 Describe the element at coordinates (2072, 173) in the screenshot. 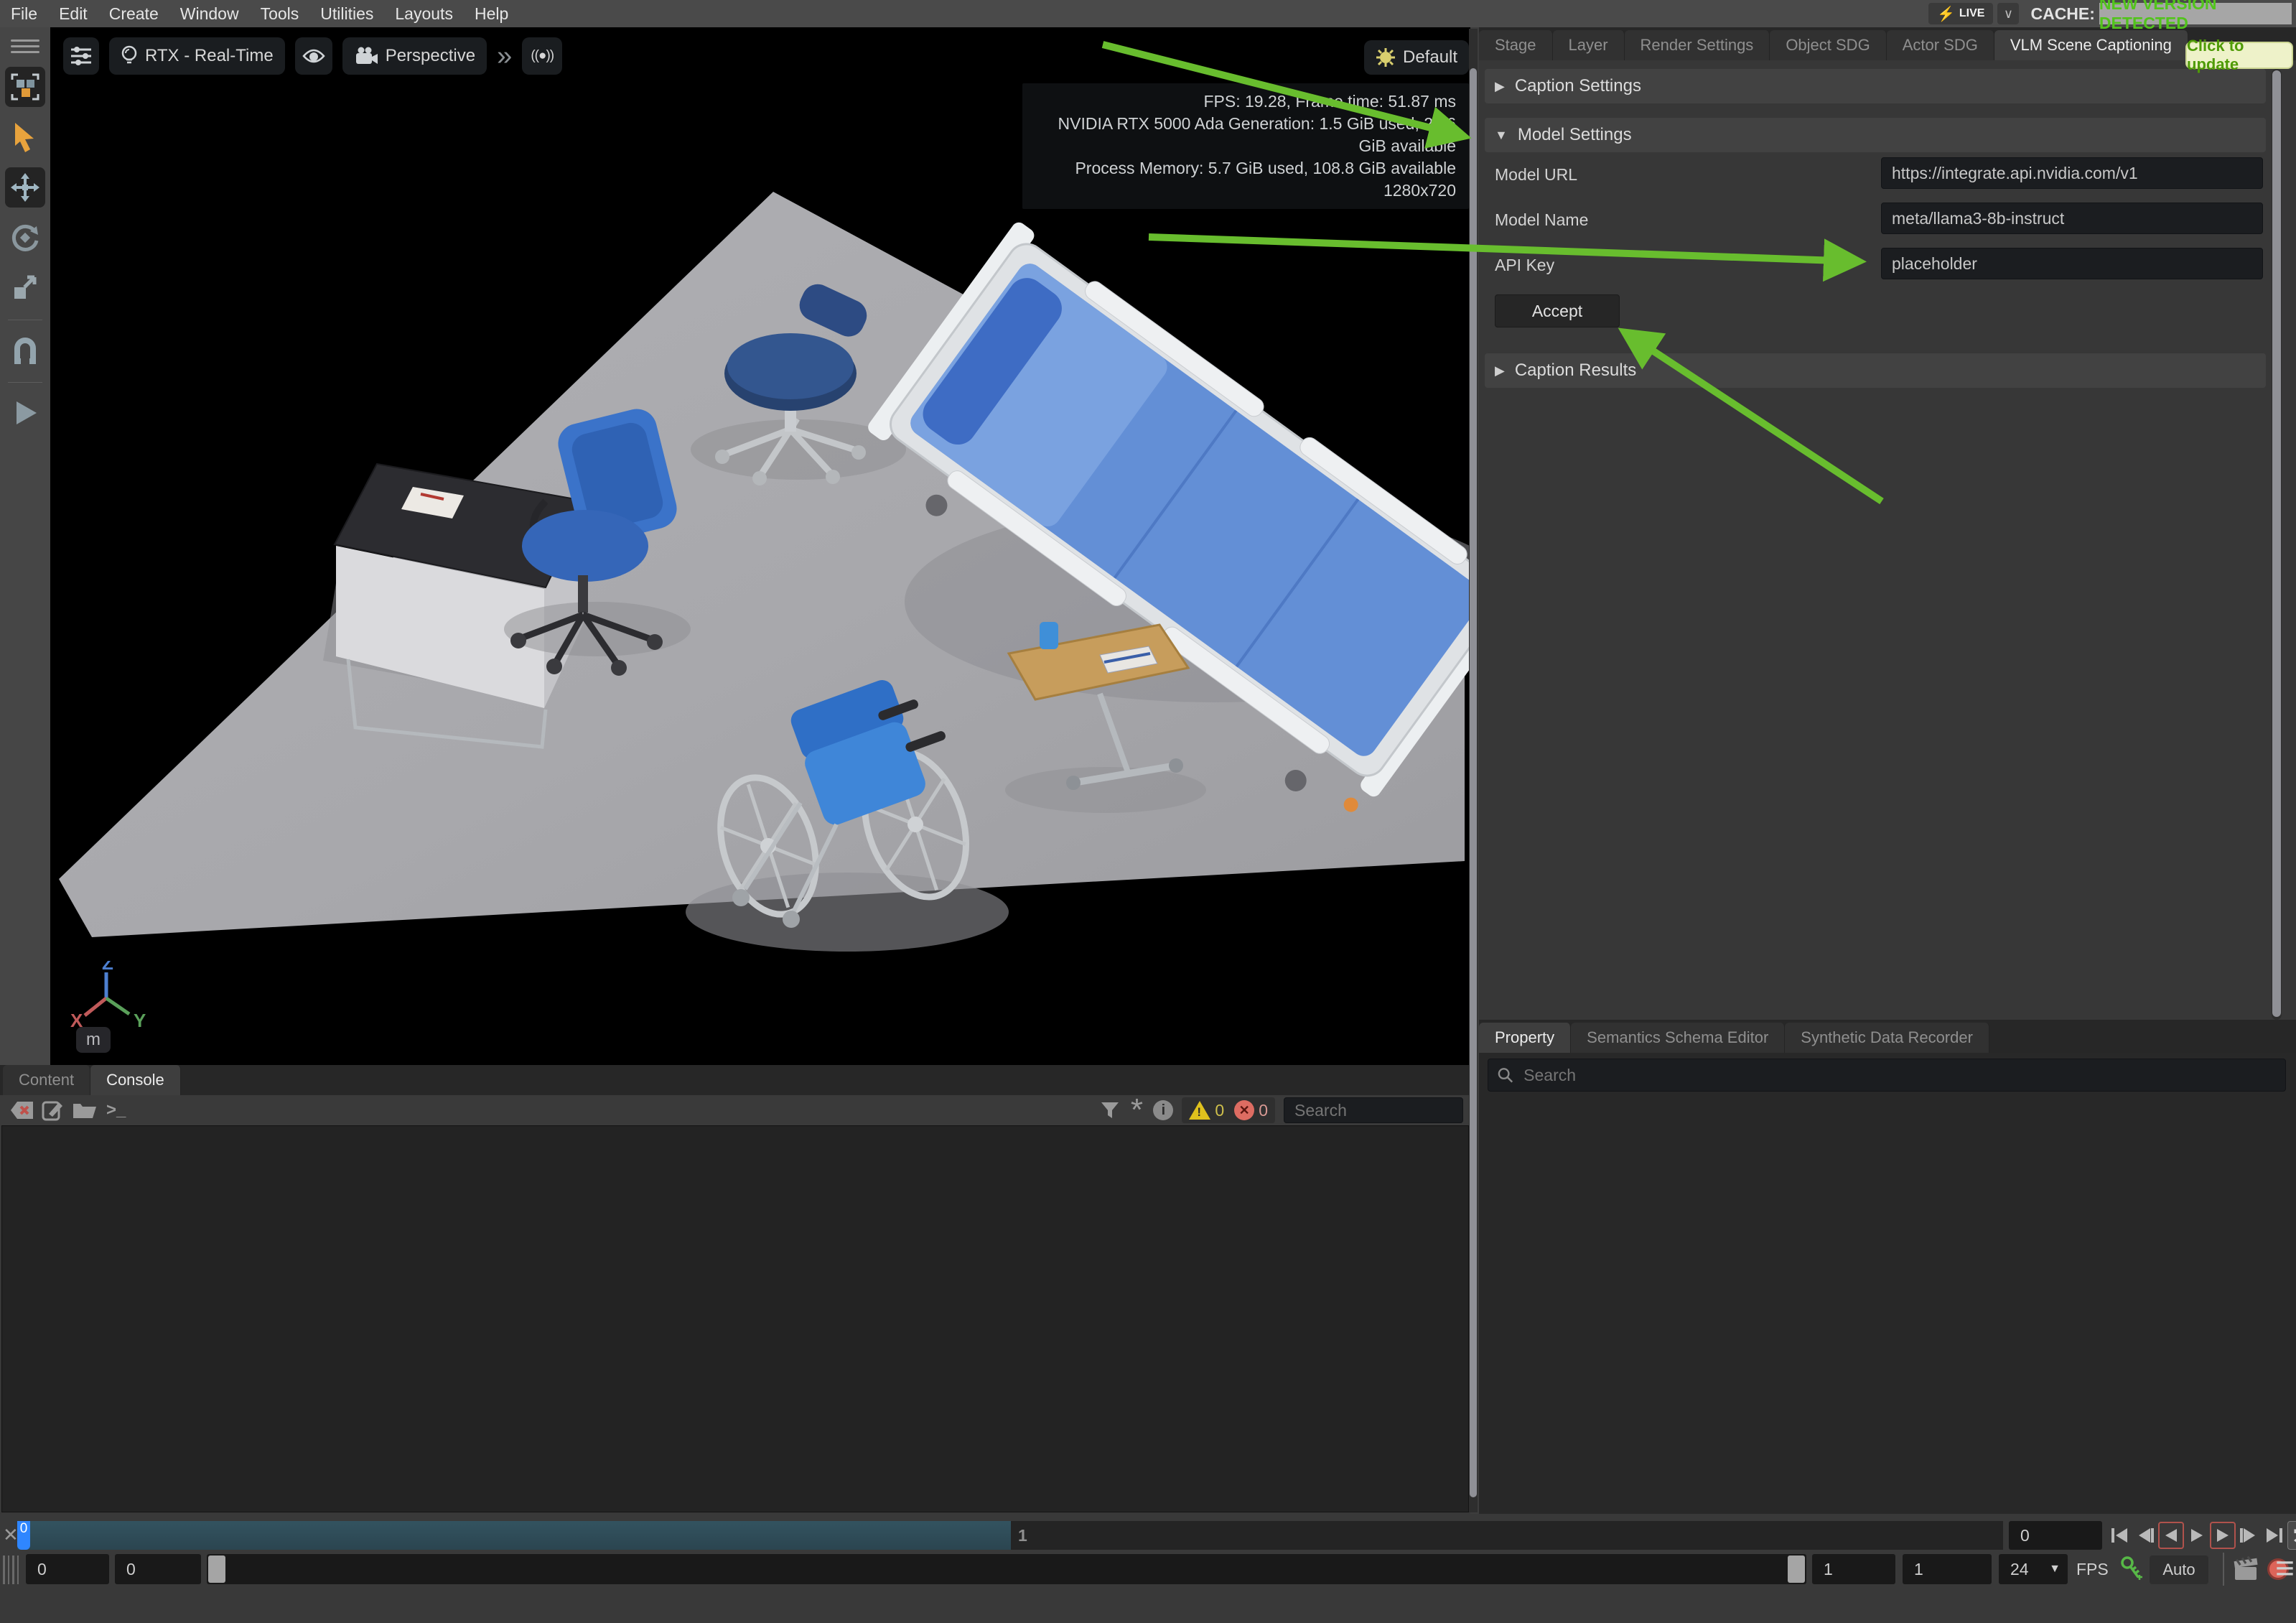

I see `model-url-input` at that location.